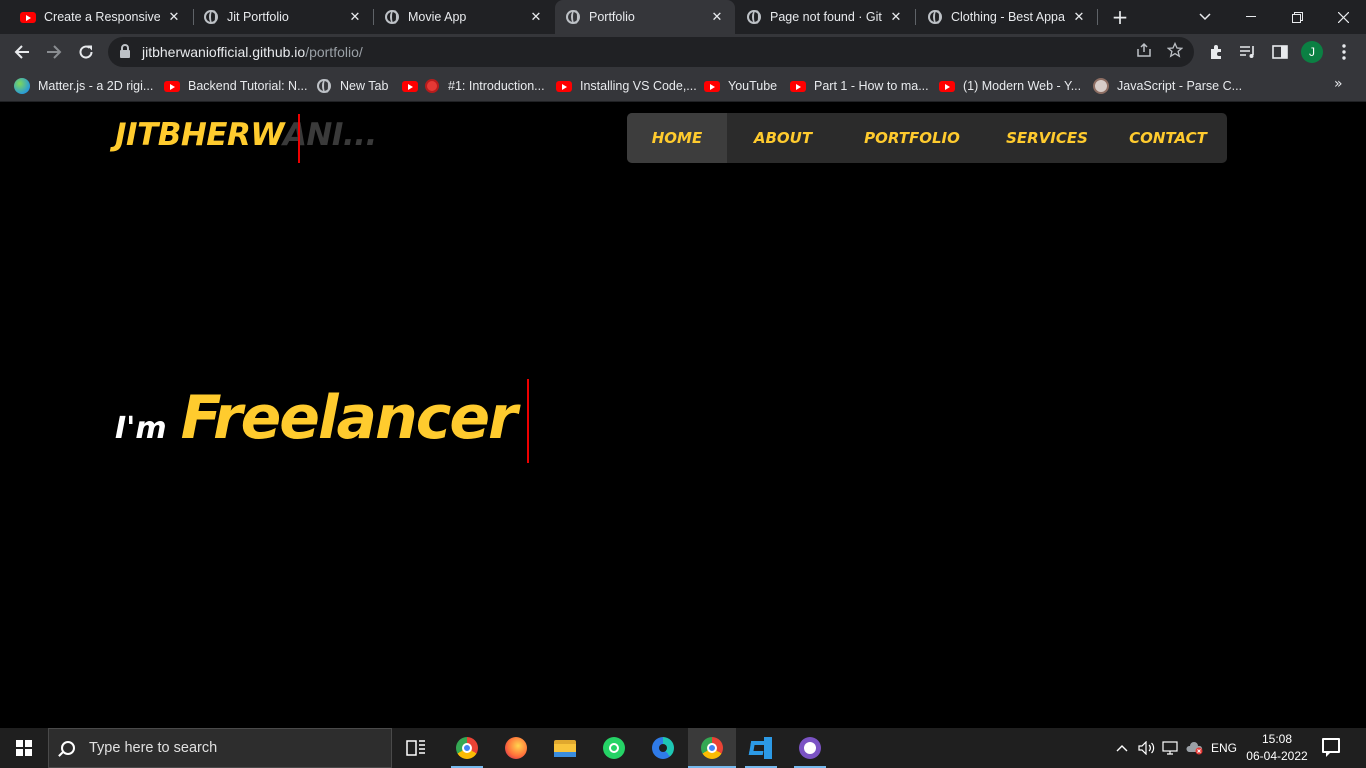 The height and width of the screenshot is (768, 1366). I want to click on logo-typed-text: JITBHERW, so click(199, 135).